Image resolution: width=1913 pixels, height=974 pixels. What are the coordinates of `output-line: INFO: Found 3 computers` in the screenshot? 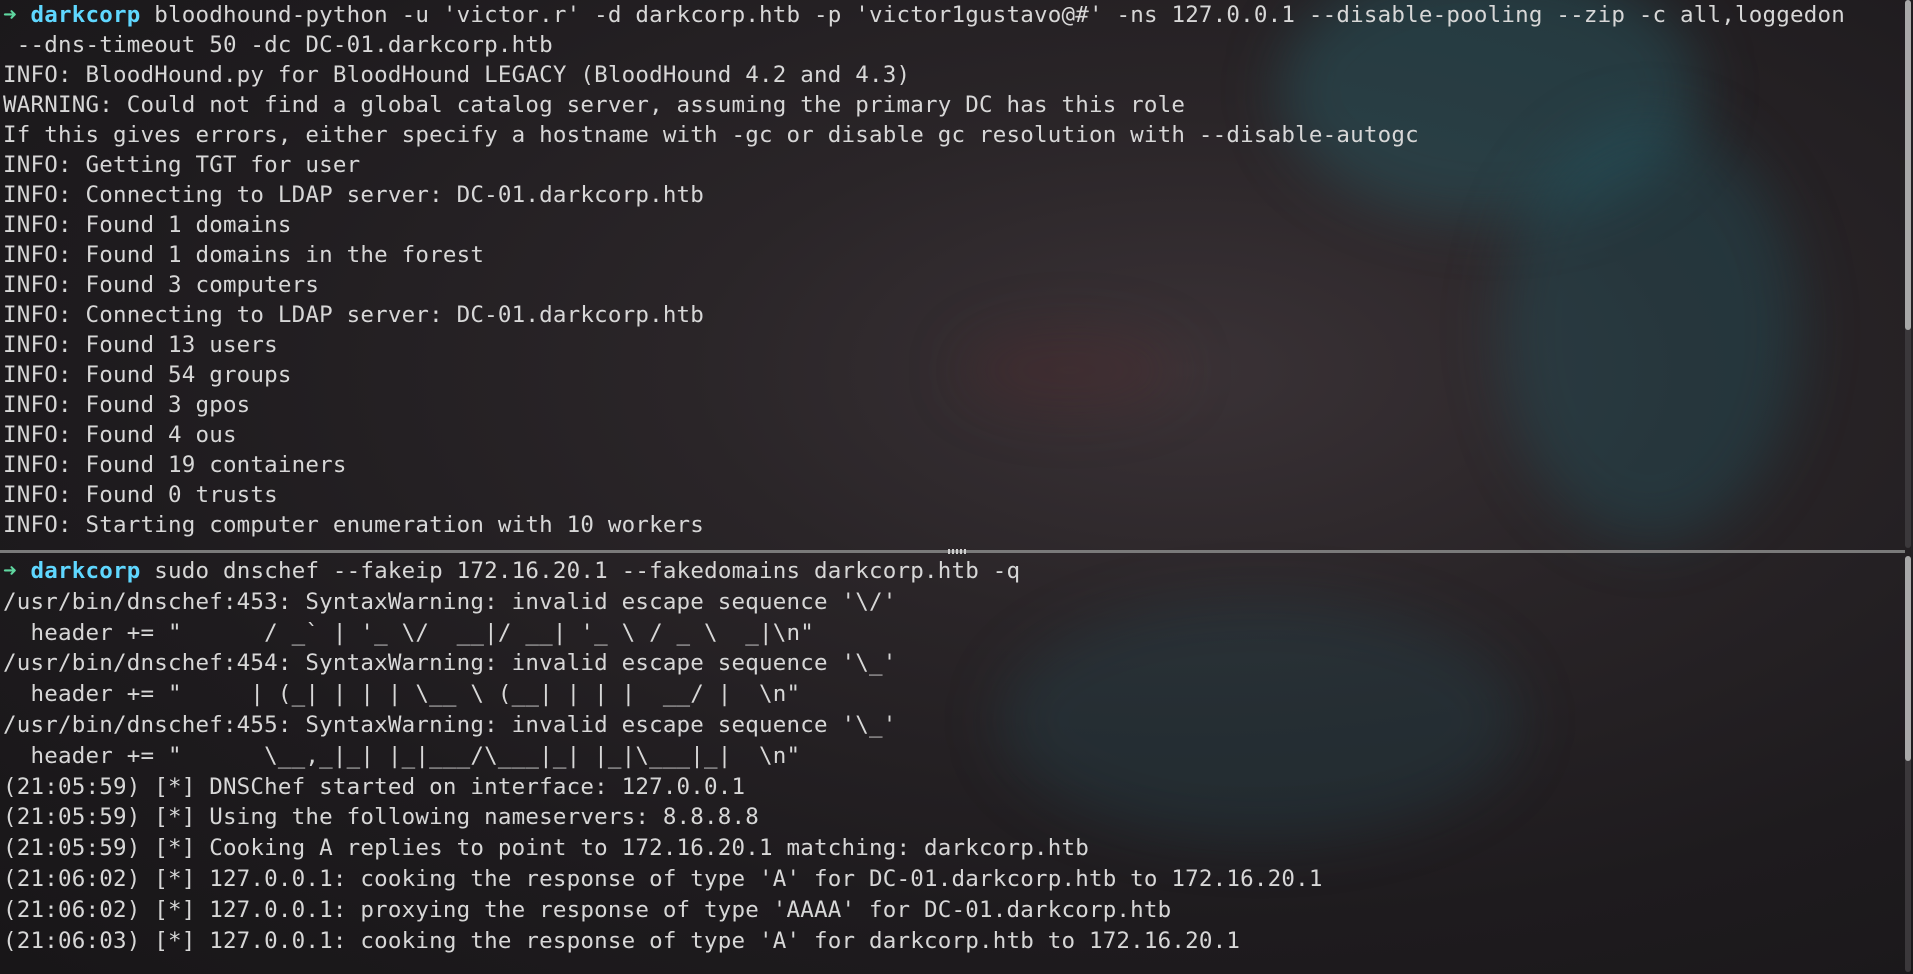 It's located at (161, 285).